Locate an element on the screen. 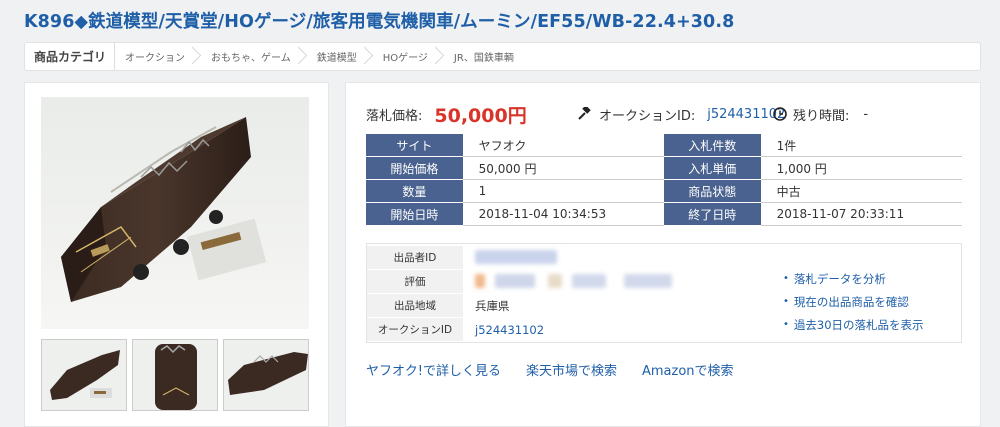 The image size is (1000, 427). bid-unit-header: 入札単価 is located at coordinates (712, 168).